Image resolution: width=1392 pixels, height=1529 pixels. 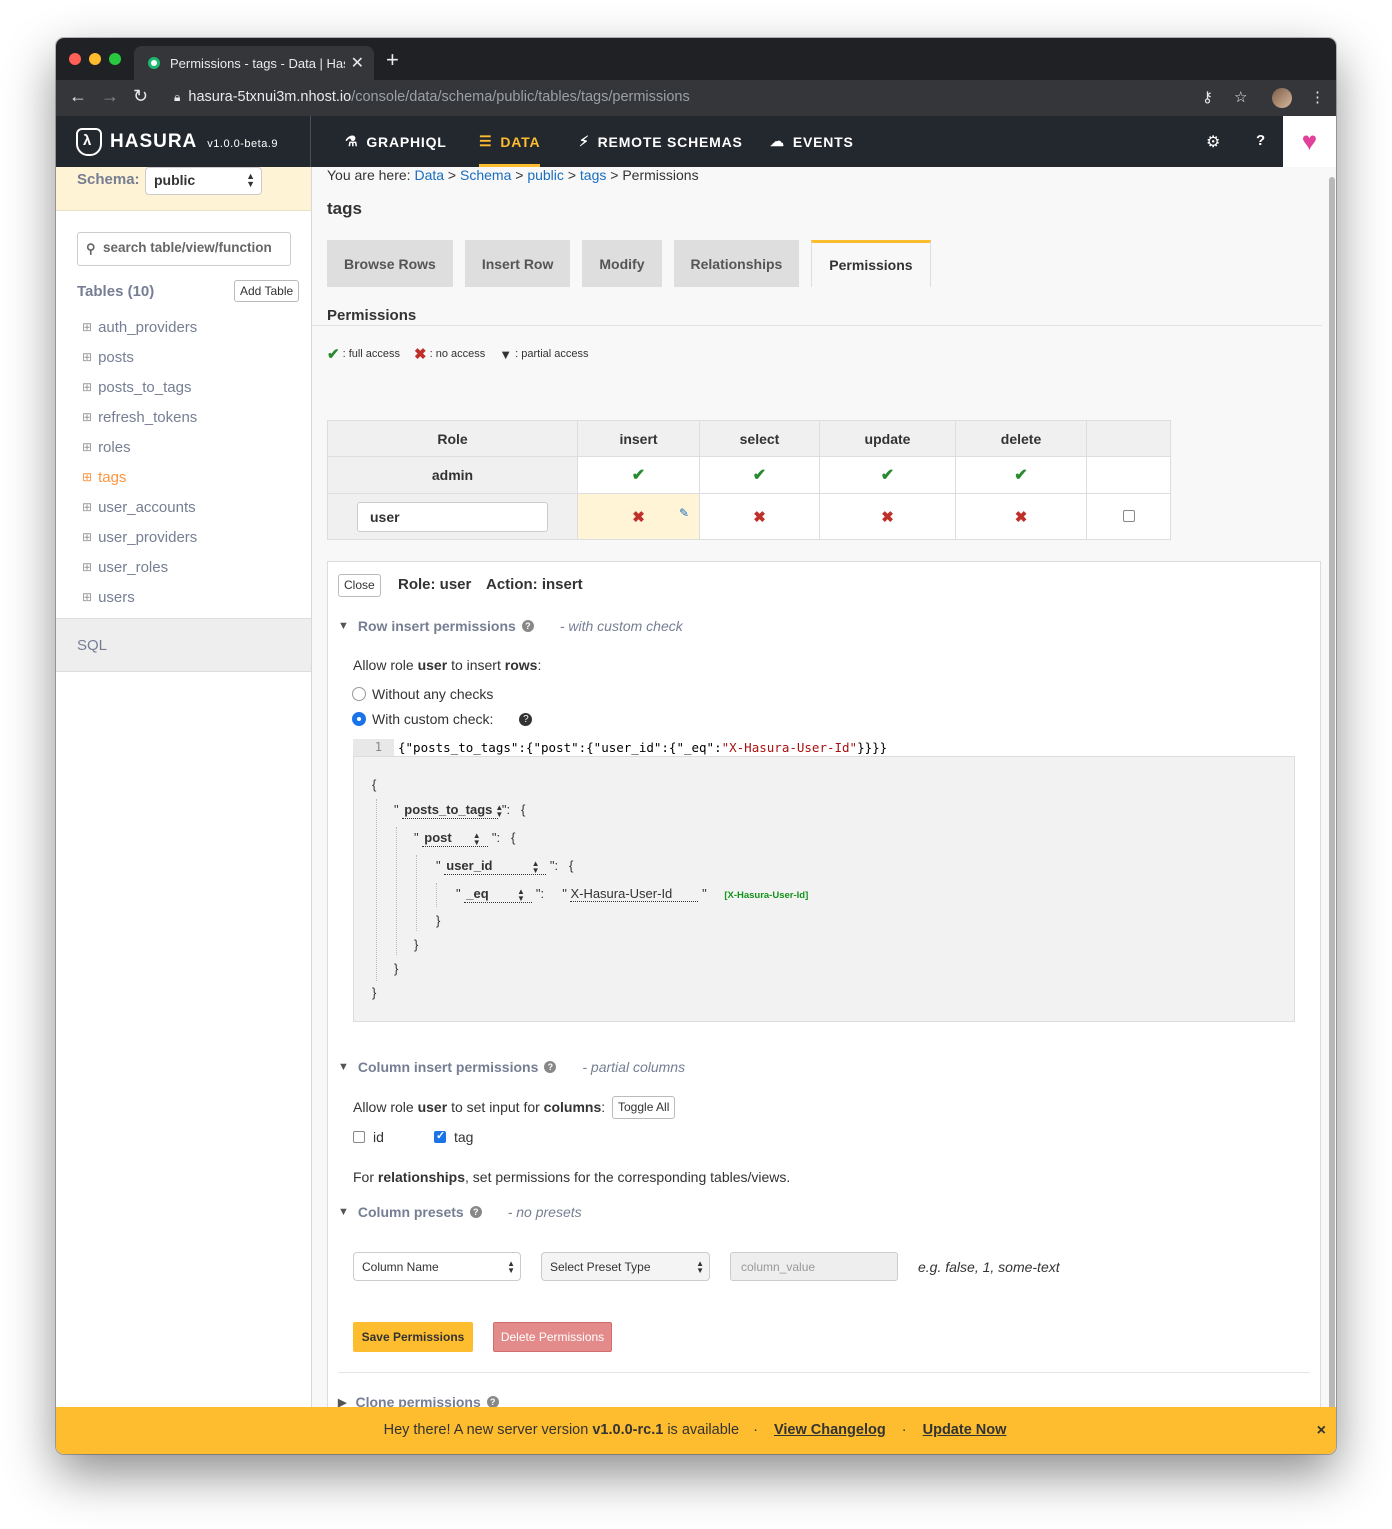 What do you see at coordinates (359, 1137) in the screenshot?
I see `checkbox` at bounding box center [359, 1137].